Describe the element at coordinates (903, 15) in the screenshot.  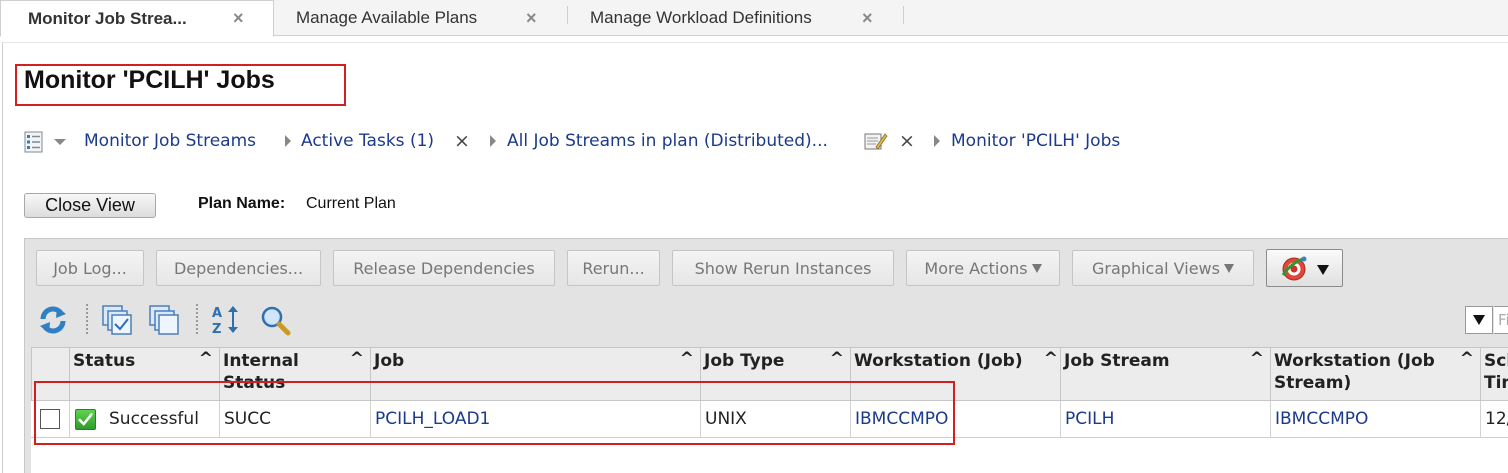
I see `tab-divider` at that location.